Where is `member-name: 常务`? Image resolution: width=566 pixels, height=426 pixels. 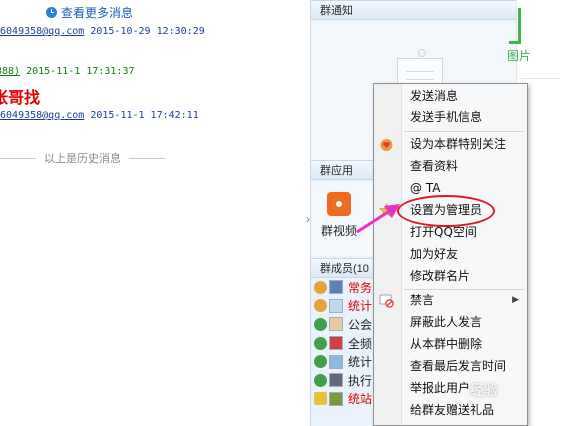
member-name: 常务 is located at coordinates (360, 287).